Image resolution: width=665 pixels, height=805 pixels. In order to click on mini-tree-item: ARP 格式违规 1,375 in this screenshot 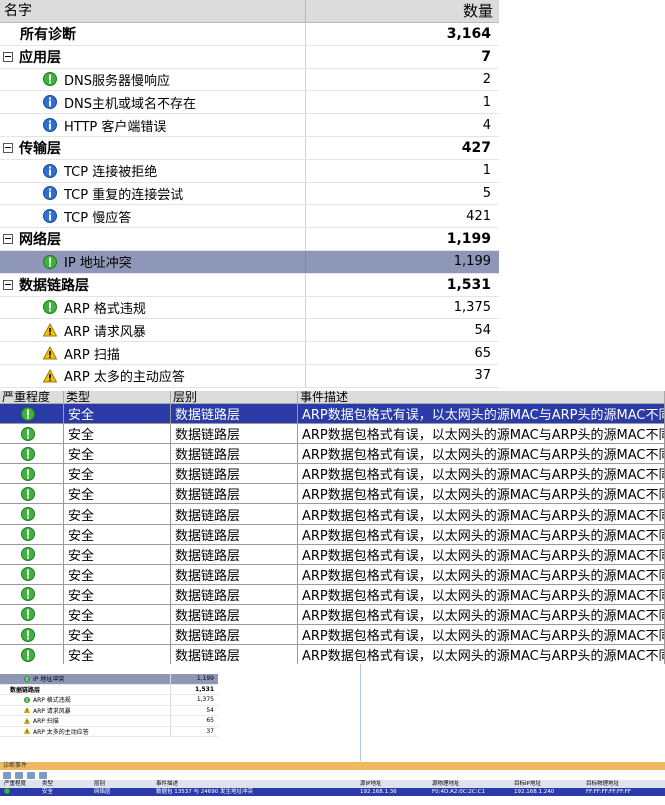, I will do `click(109, 700)`.